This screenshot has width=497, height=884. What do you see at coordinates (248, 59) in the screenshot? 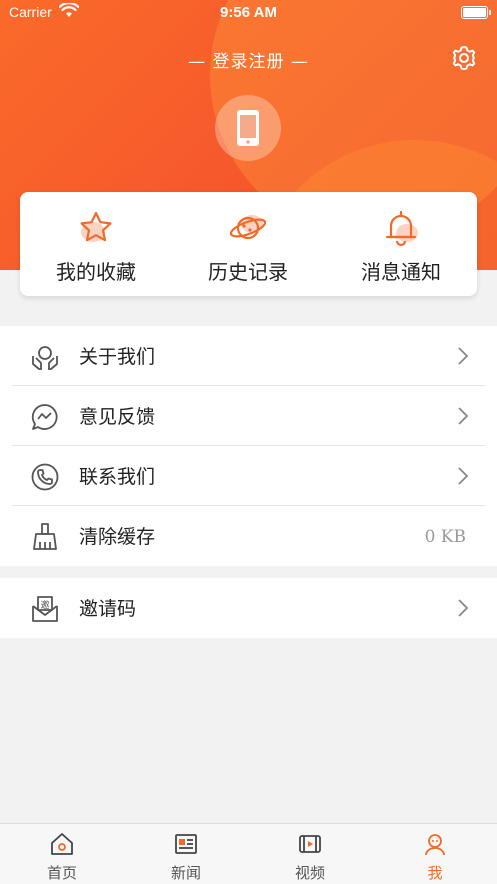
I see `login-register-link: — 登录注册 —` at bounding box center [248, 59].